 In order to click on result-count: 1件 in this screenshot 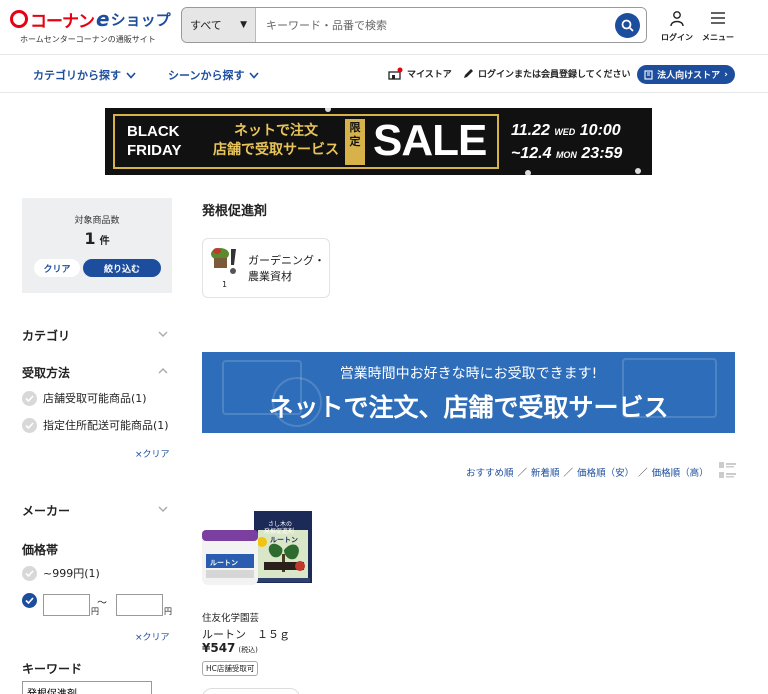, I will do `click(97, 238)`.